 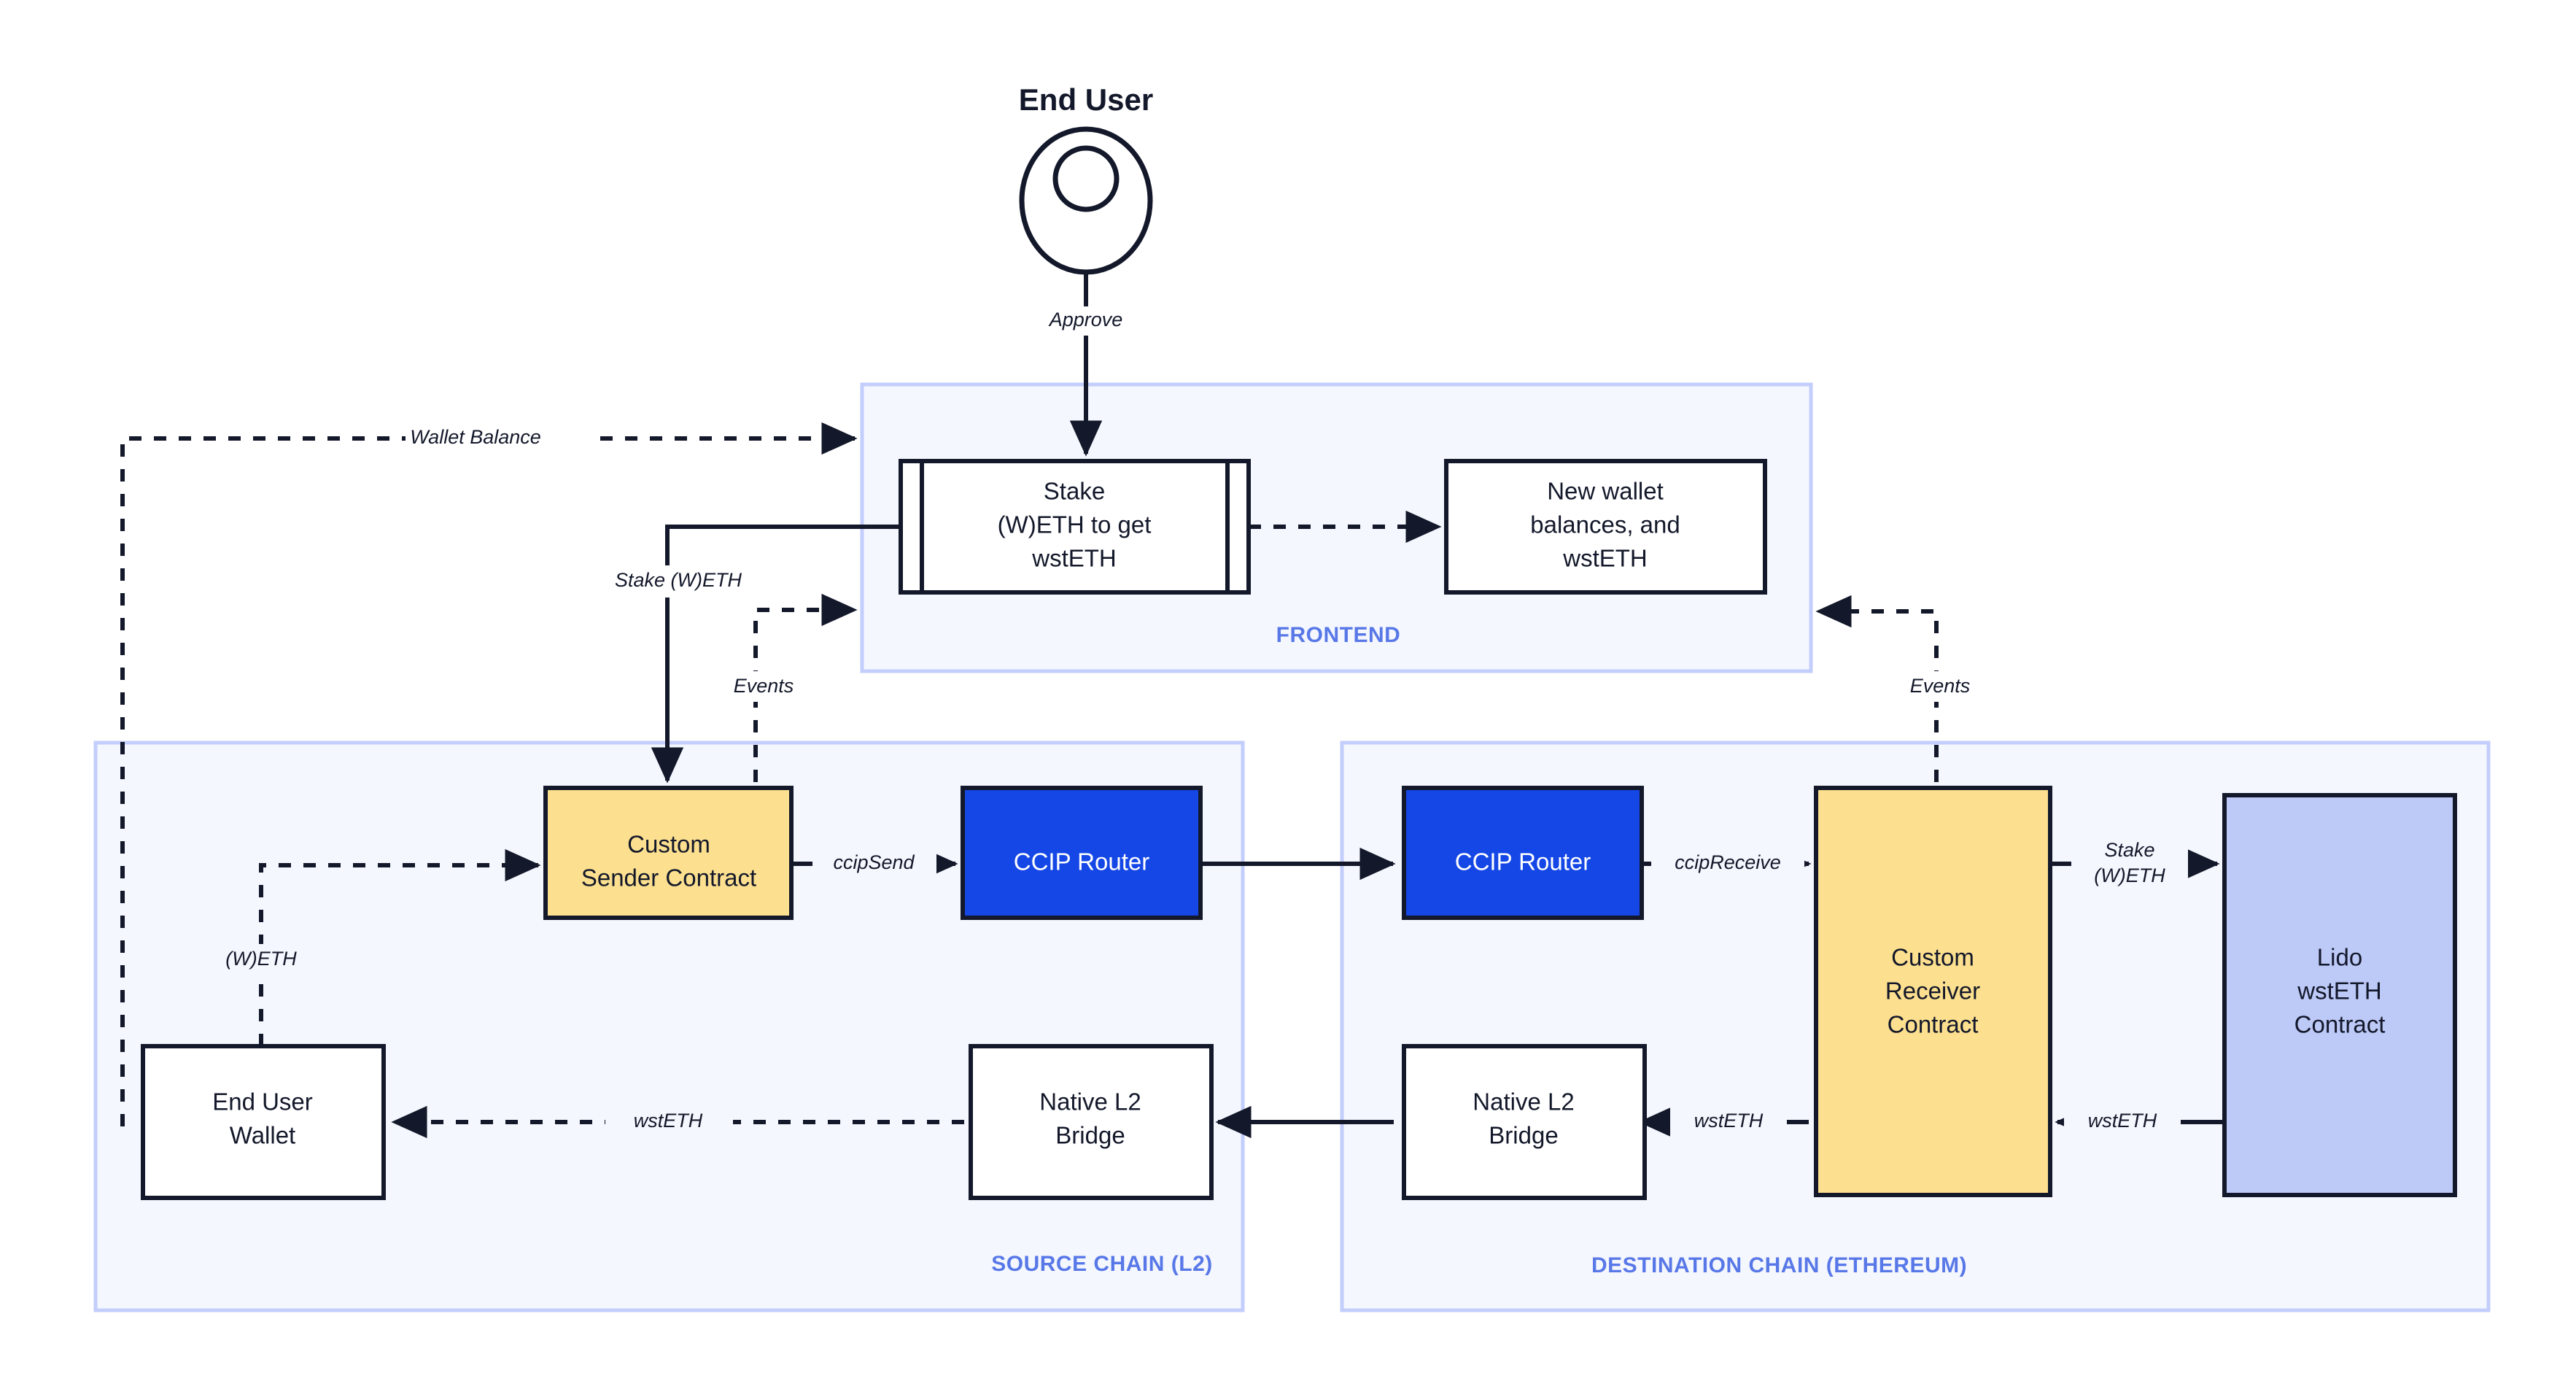 I want to click on edge-ccipreceive: ccipReceive, so click(x=1722, y=864).